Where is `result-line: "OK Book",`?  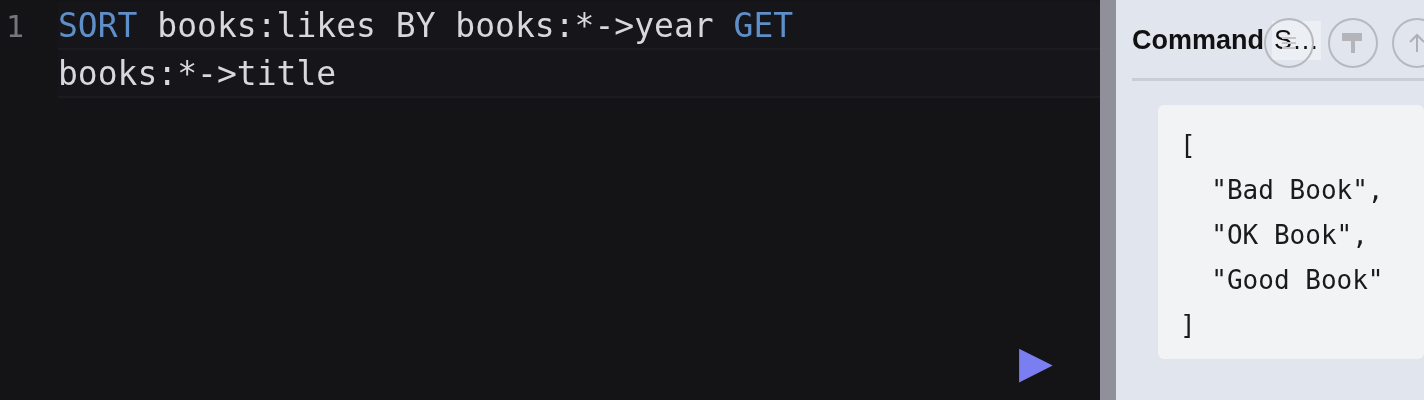 result-line: "OK Book", is located at coordinates (1289, 235).